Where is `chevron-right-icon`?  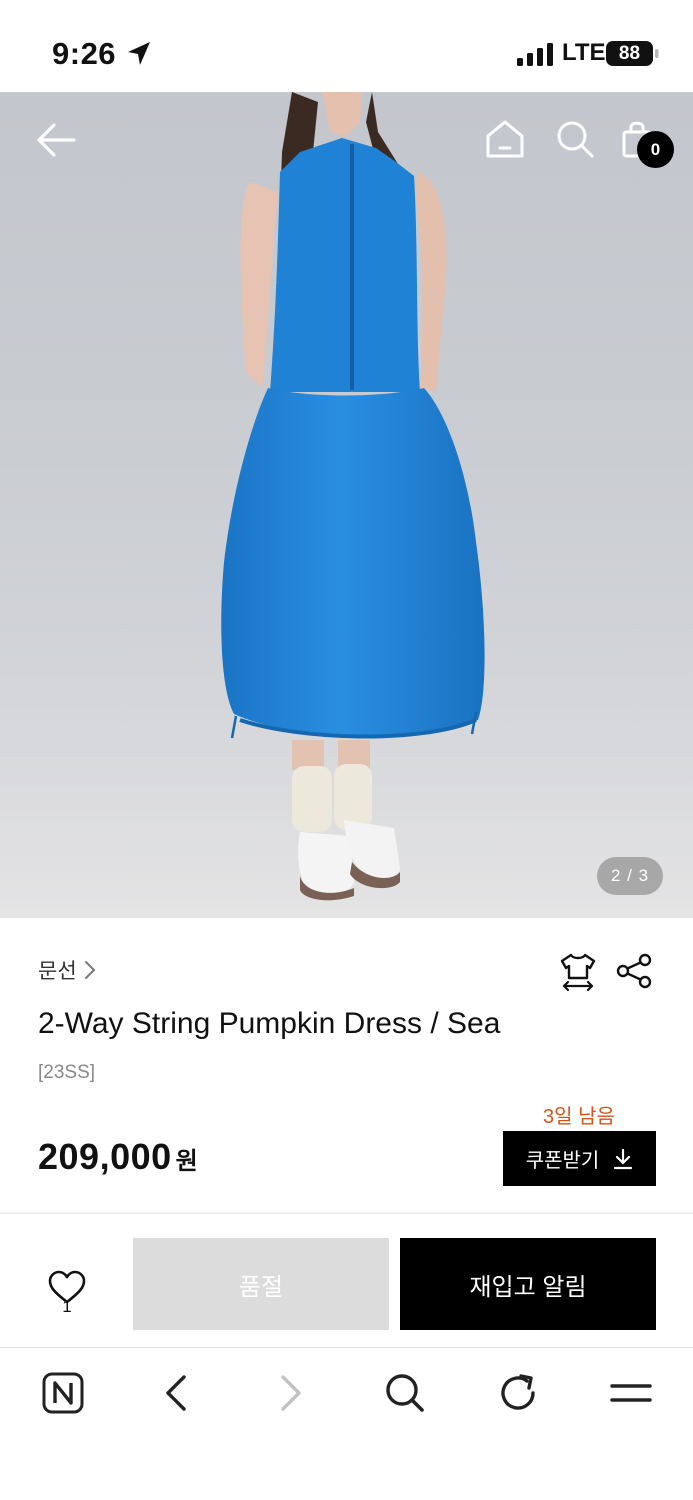 chevron-right-icon is located at coordinates (90, 970).